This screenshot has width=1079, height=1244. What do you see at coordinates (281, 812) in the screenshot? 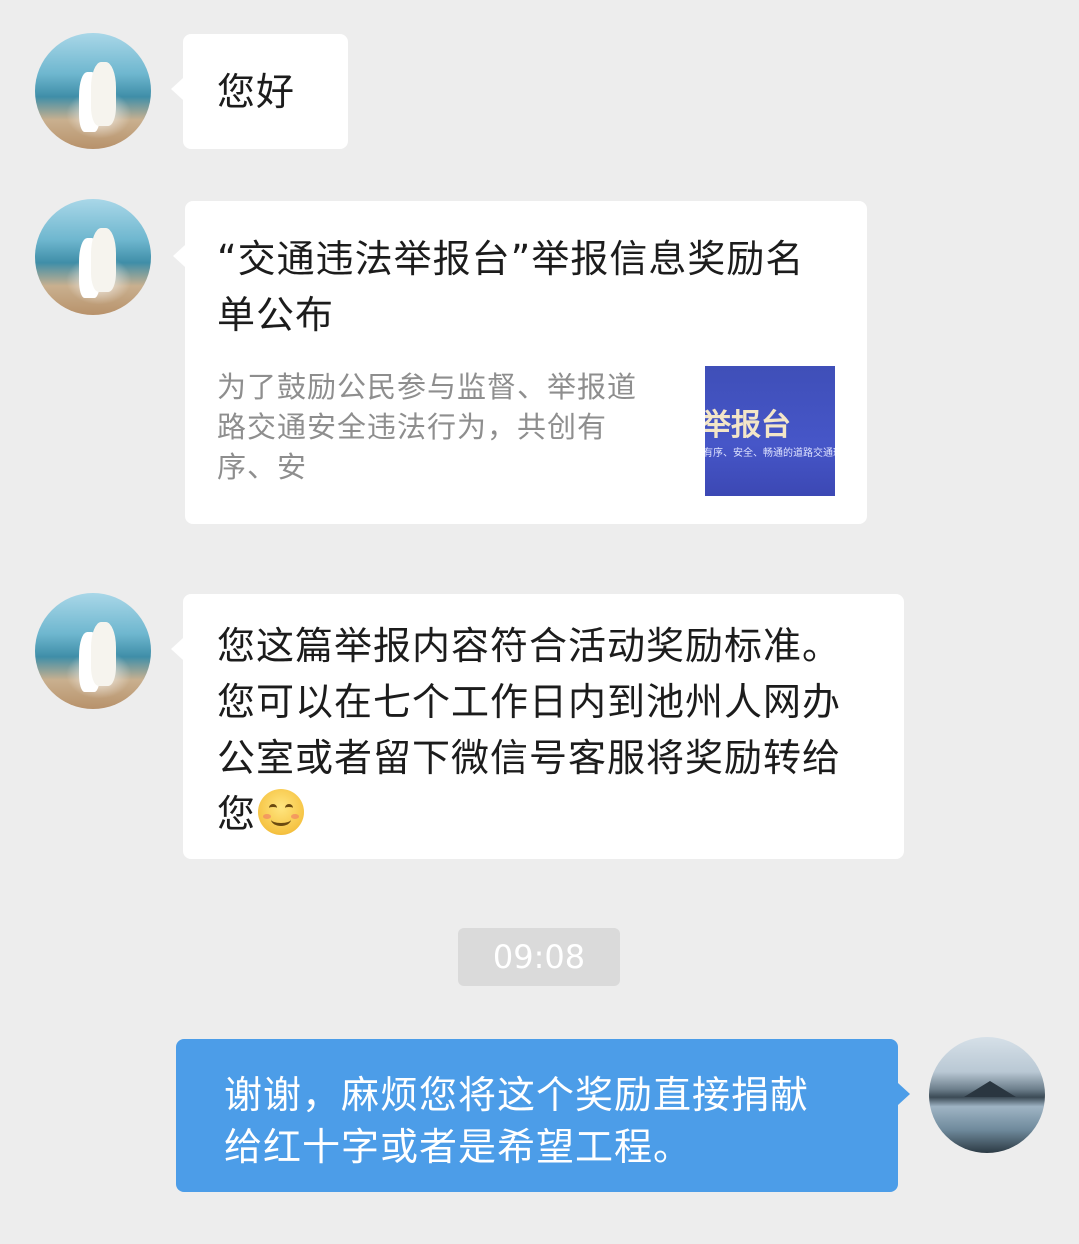
I see `smile-emoji-icon` at bounding box center [281, 812].